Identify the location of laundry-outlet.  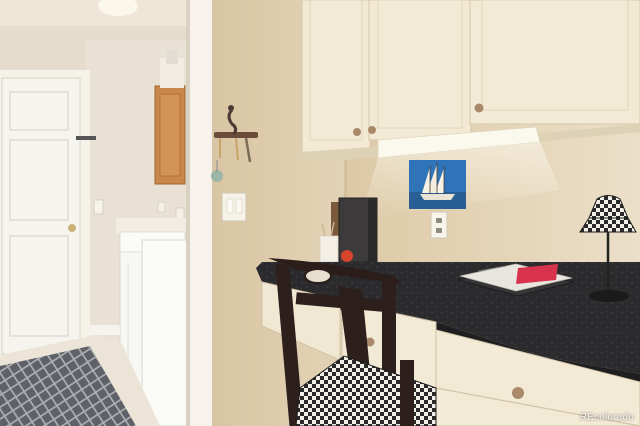
(161, 207).